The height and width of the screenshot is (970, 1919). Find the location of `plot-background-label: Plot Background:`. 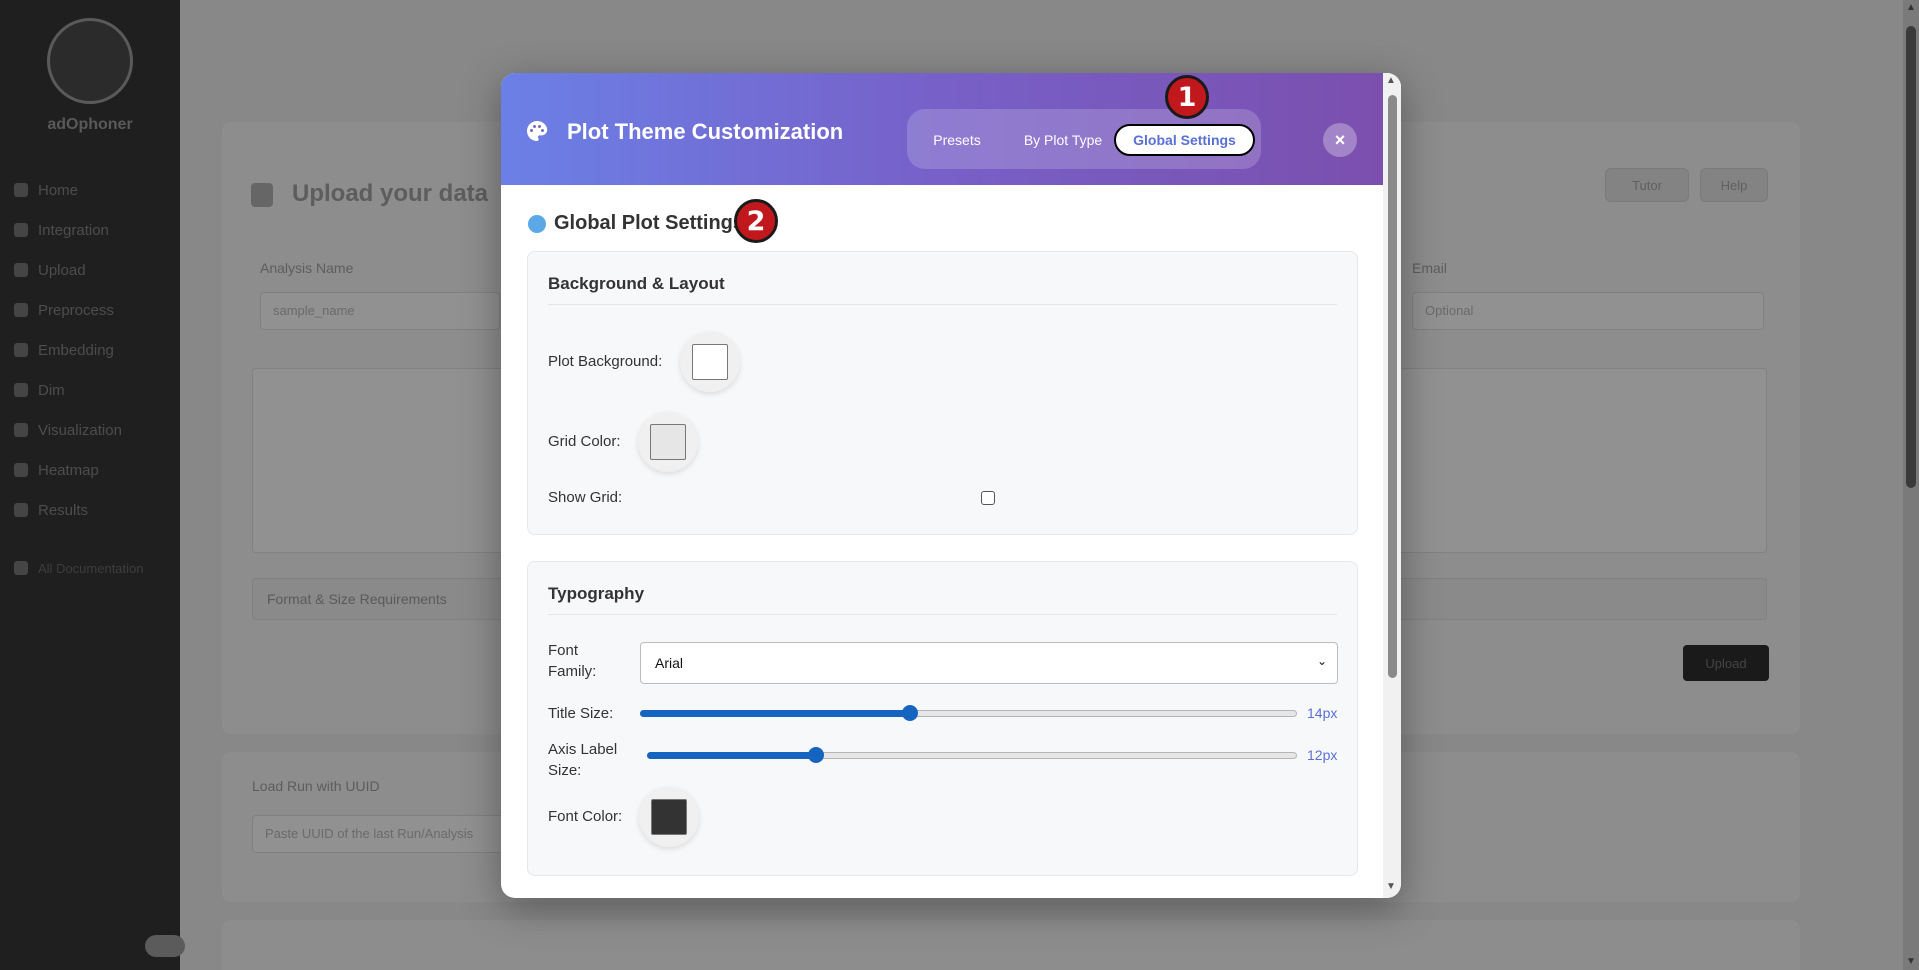

plot-background-label: Plot Background: is located at coordinates (605, 361).